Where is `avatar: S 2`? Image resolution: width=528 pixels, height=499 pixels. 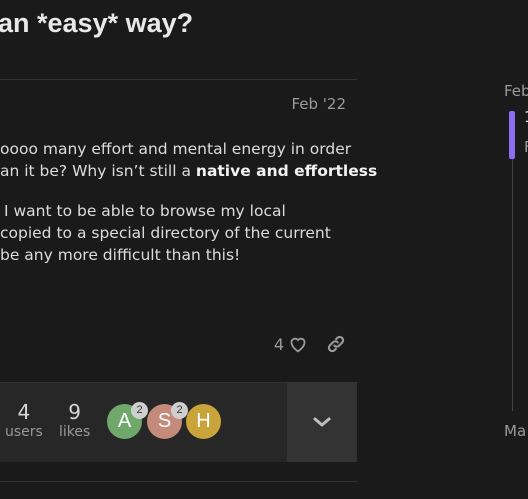 avatar: S 2 is located at coordinates (167, 420).